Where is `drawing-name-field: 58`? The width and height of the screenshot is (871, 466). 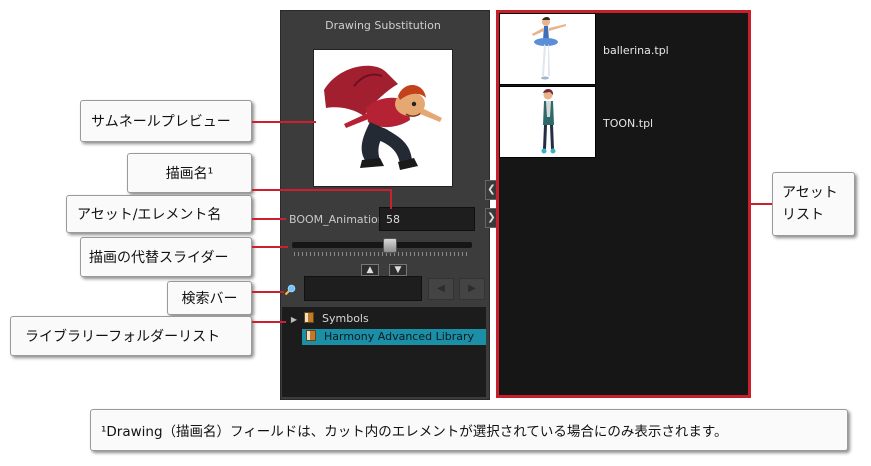
drawing-name-field: 58 is located at coordinates (427, 219).